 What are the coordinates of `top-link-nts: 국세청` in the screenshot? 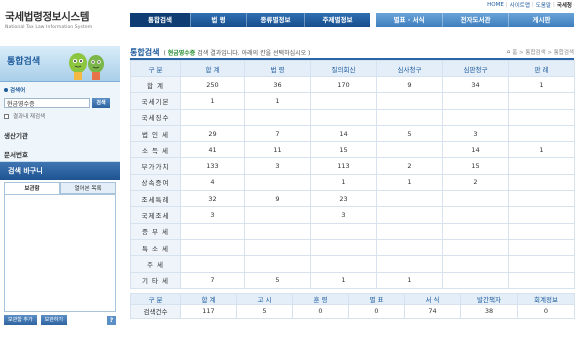 It's located at (564, 5).